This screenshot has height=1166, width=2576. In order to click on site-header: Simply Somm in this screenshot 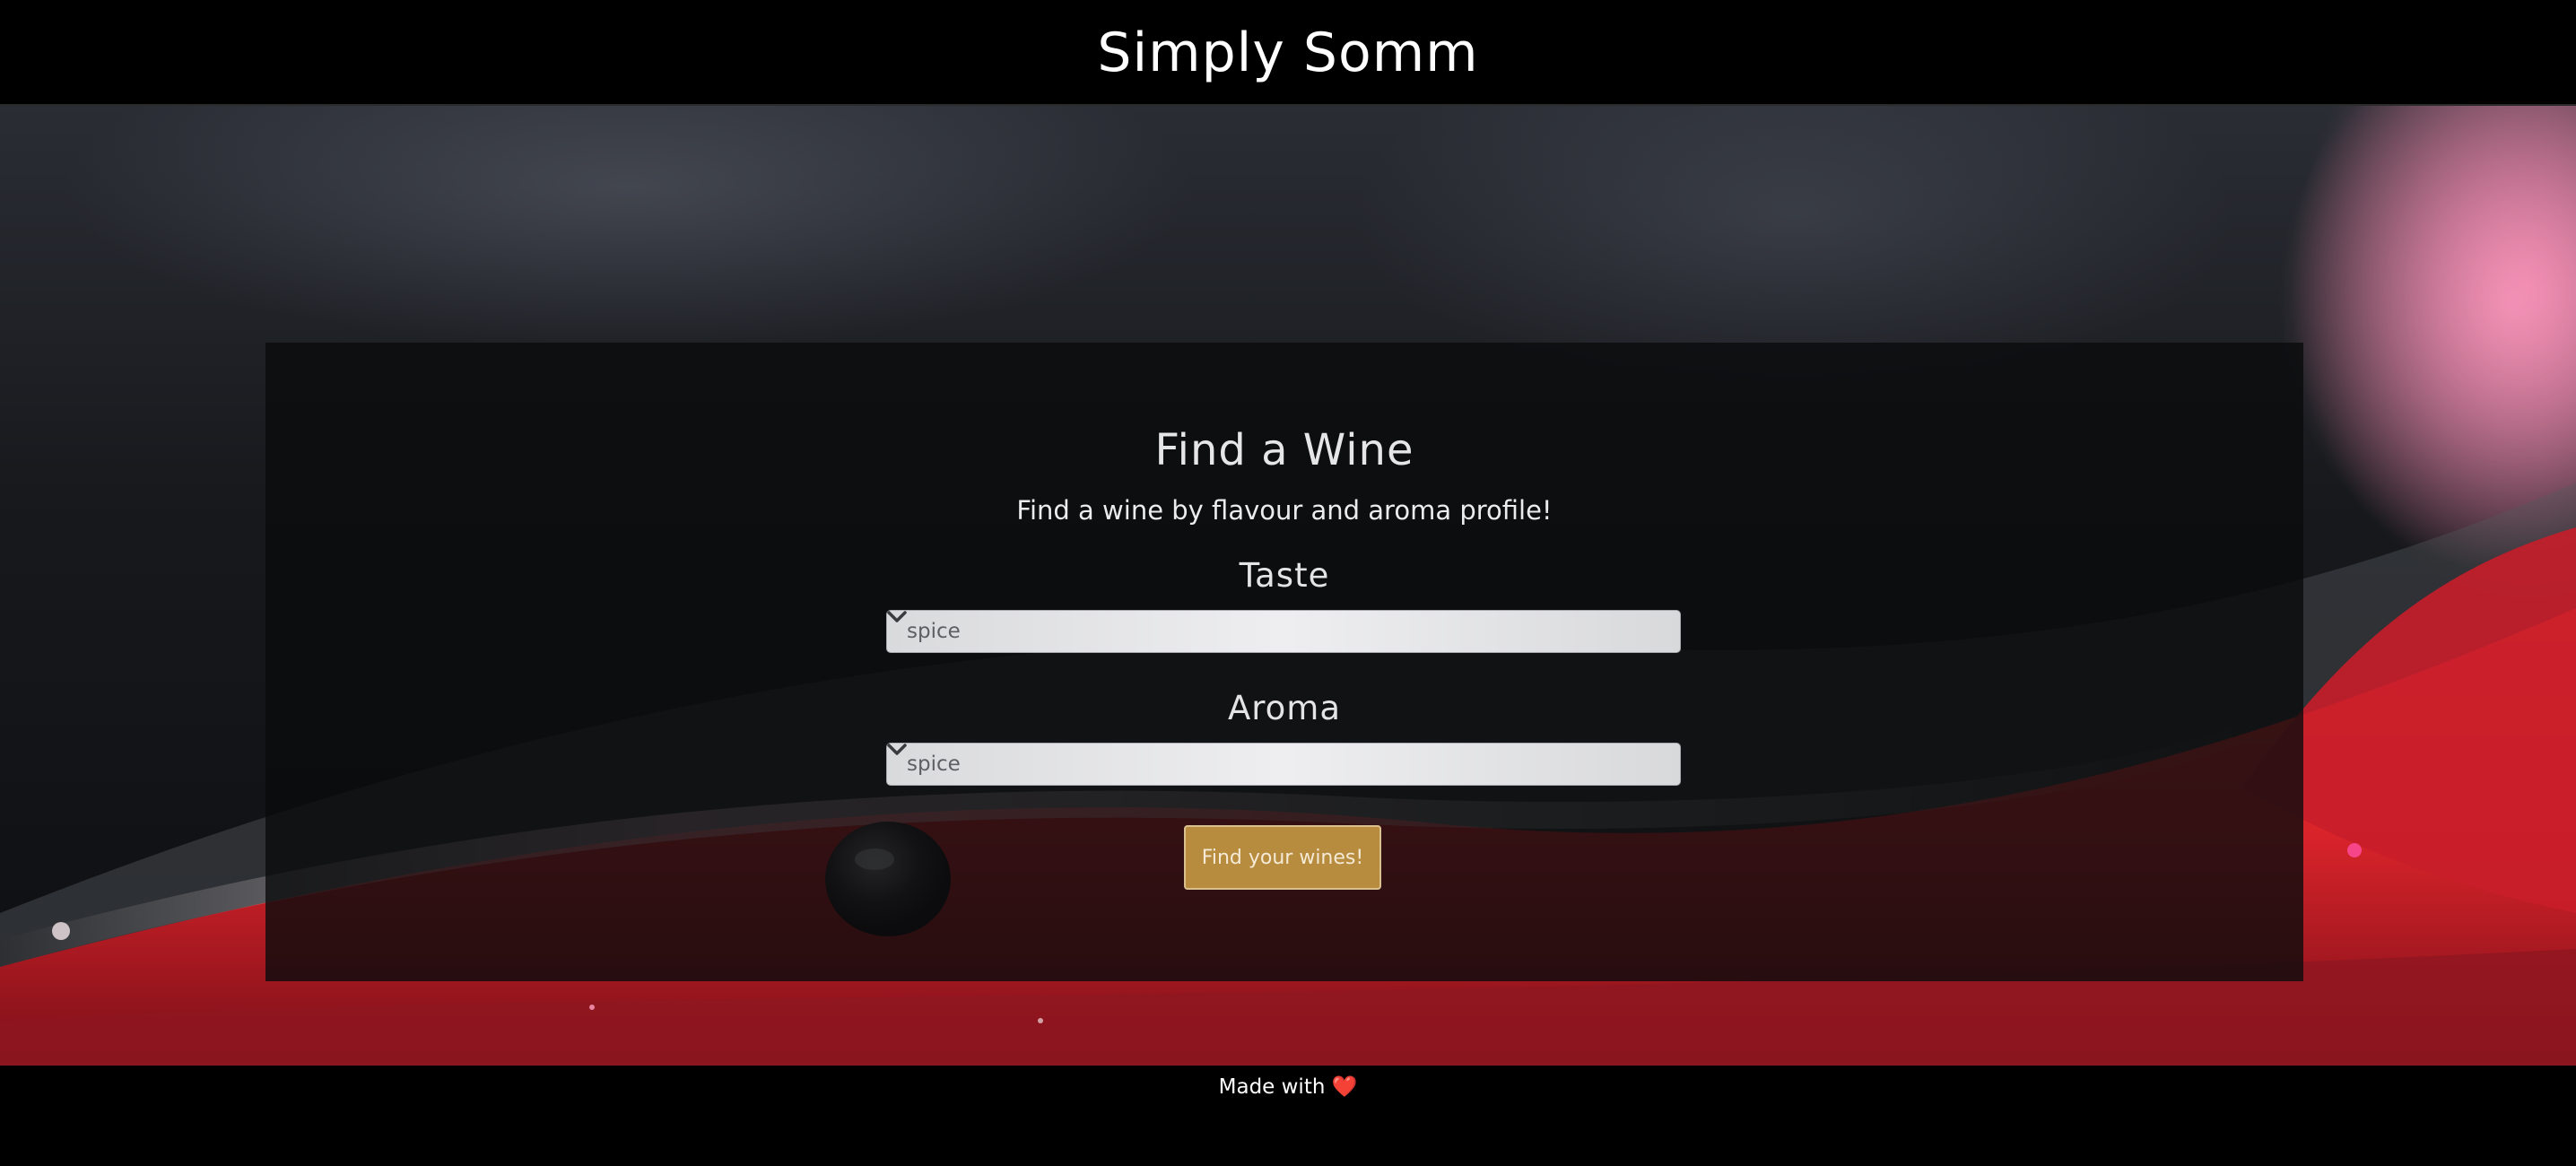, I will do `click(1288, 53)`.